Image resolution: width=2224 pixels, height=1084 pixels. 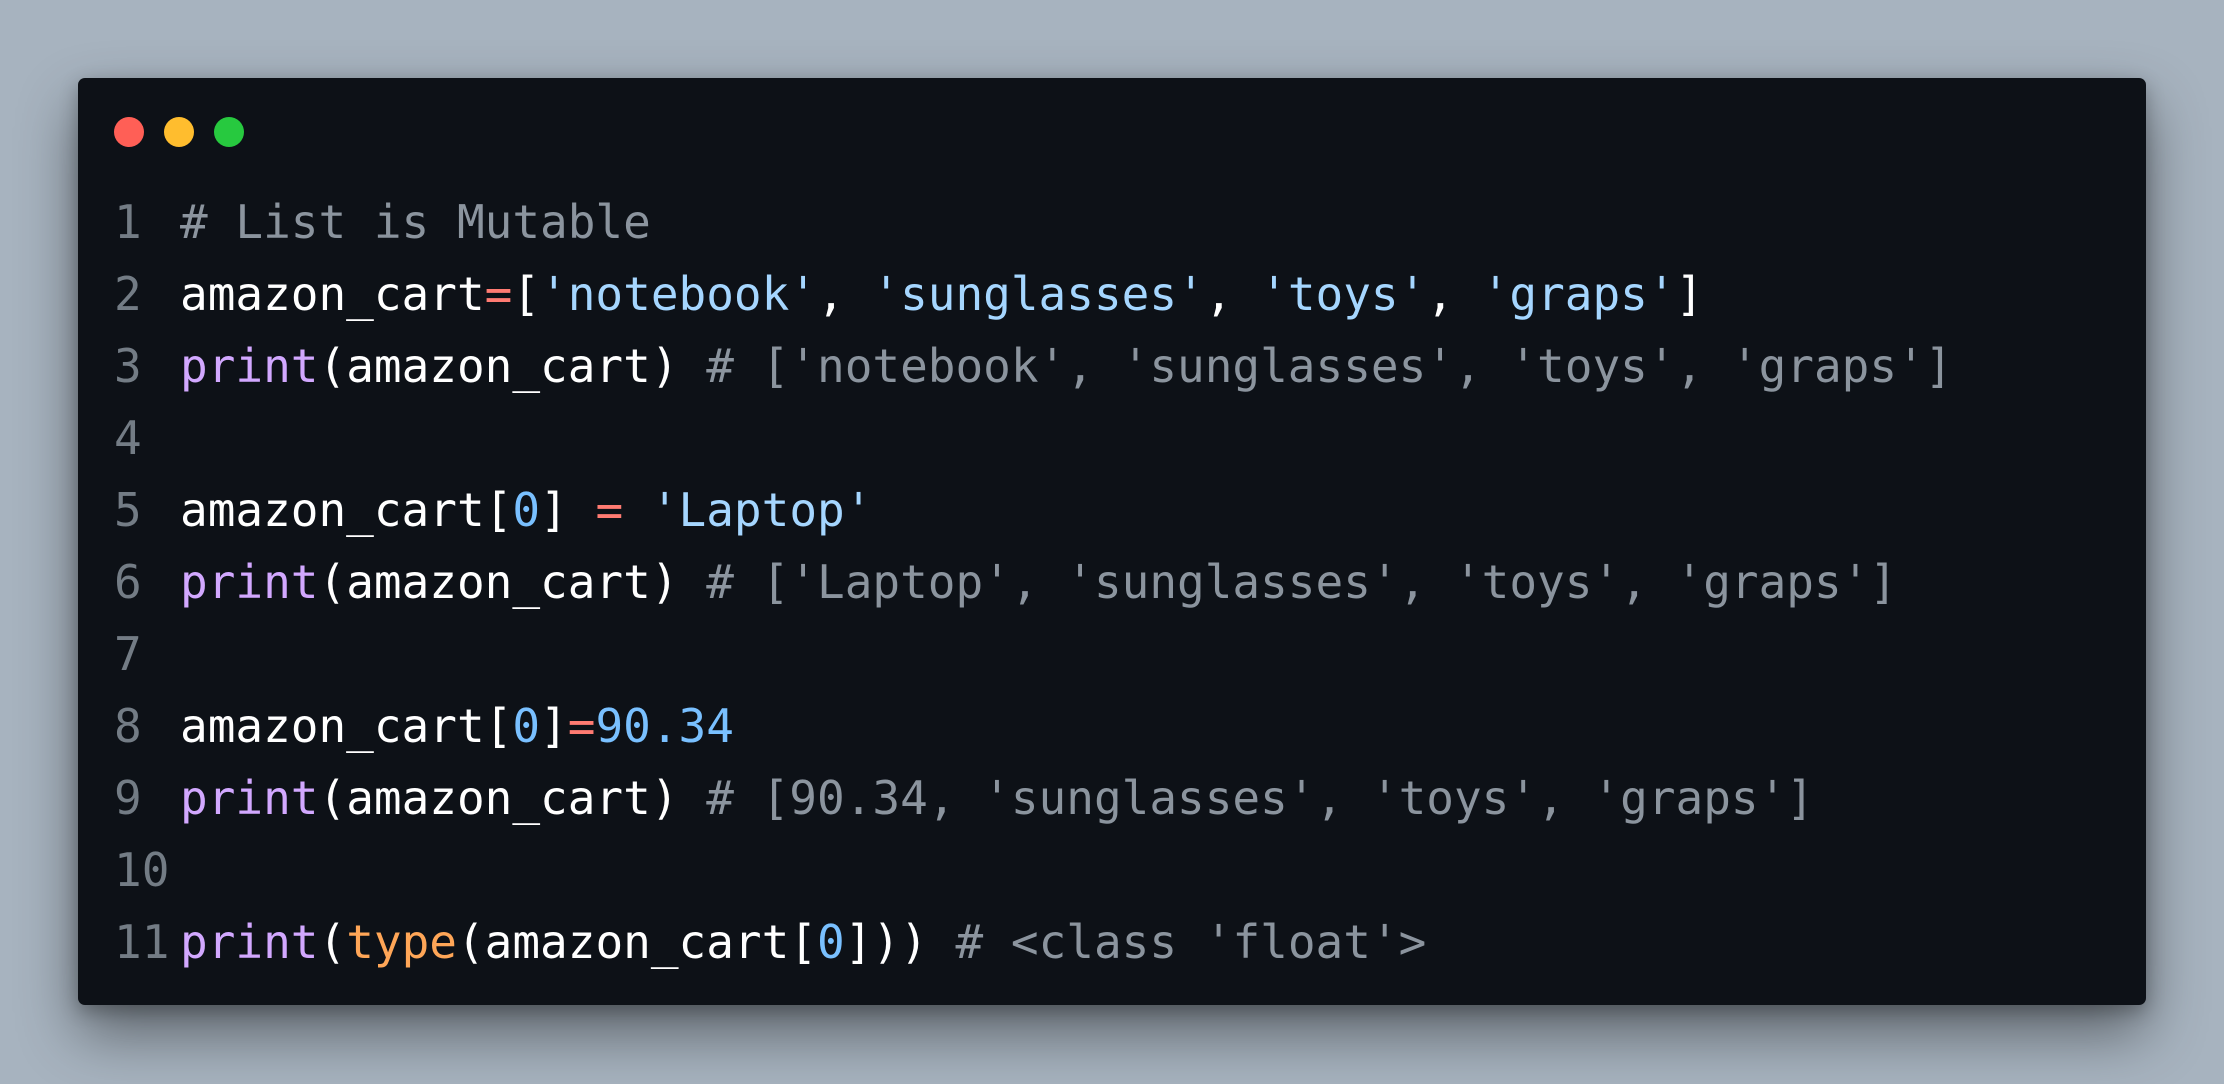 What do you see at coordinates (128, 366) in the screenshot?
I see `line-number: 3` at bounding box center [128, 366].